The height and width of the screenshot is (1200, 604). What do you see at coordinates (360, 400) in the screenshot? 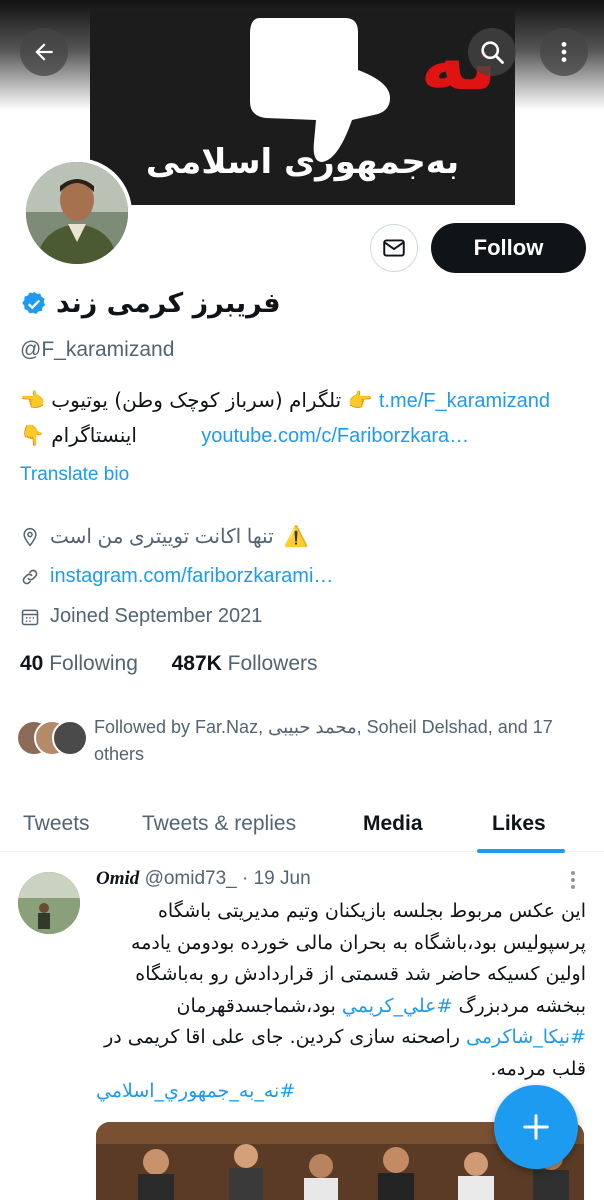
I see `point-right-emoji-icon: 👉` at bounding box center [360, 400].